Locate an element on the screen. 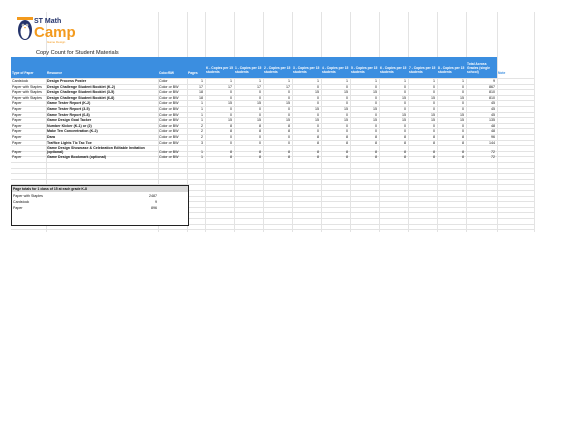  header-grade-2: 2 - Copies per 15 students is located at coordinates (277, 70).